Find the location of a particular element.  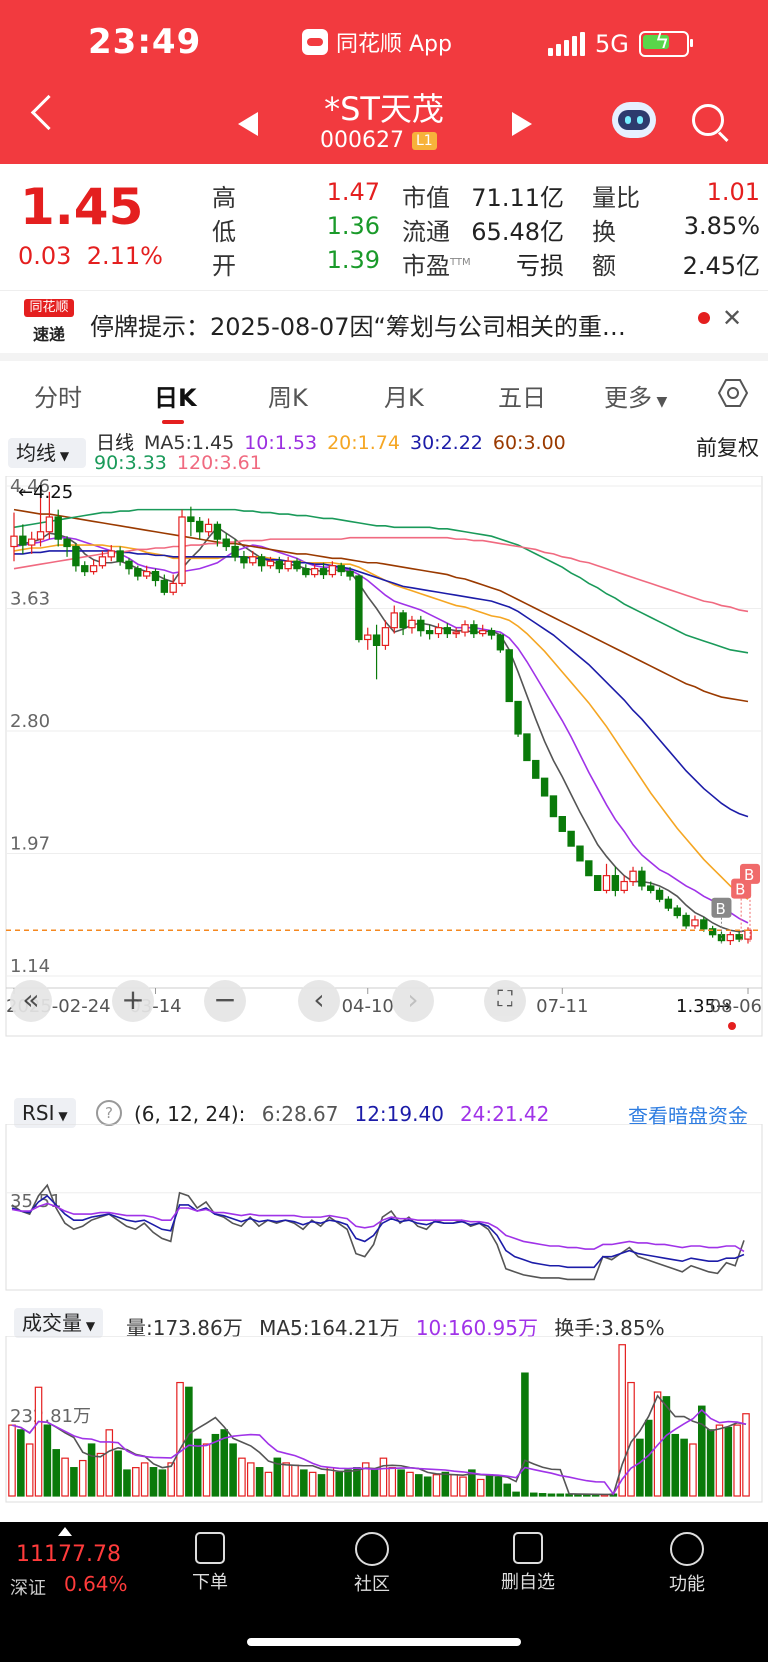

help-icon: ? is located at coordinates (109, 1113).